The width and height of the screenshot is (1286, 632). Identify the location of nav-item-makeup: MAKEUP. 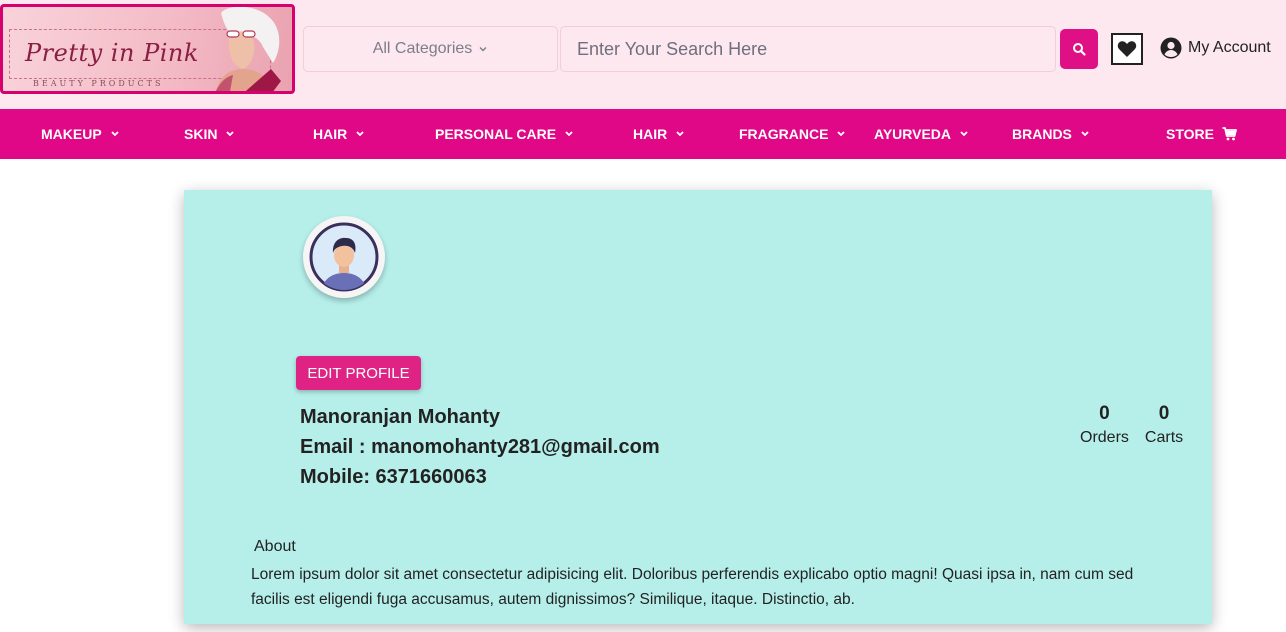
(80, 134).